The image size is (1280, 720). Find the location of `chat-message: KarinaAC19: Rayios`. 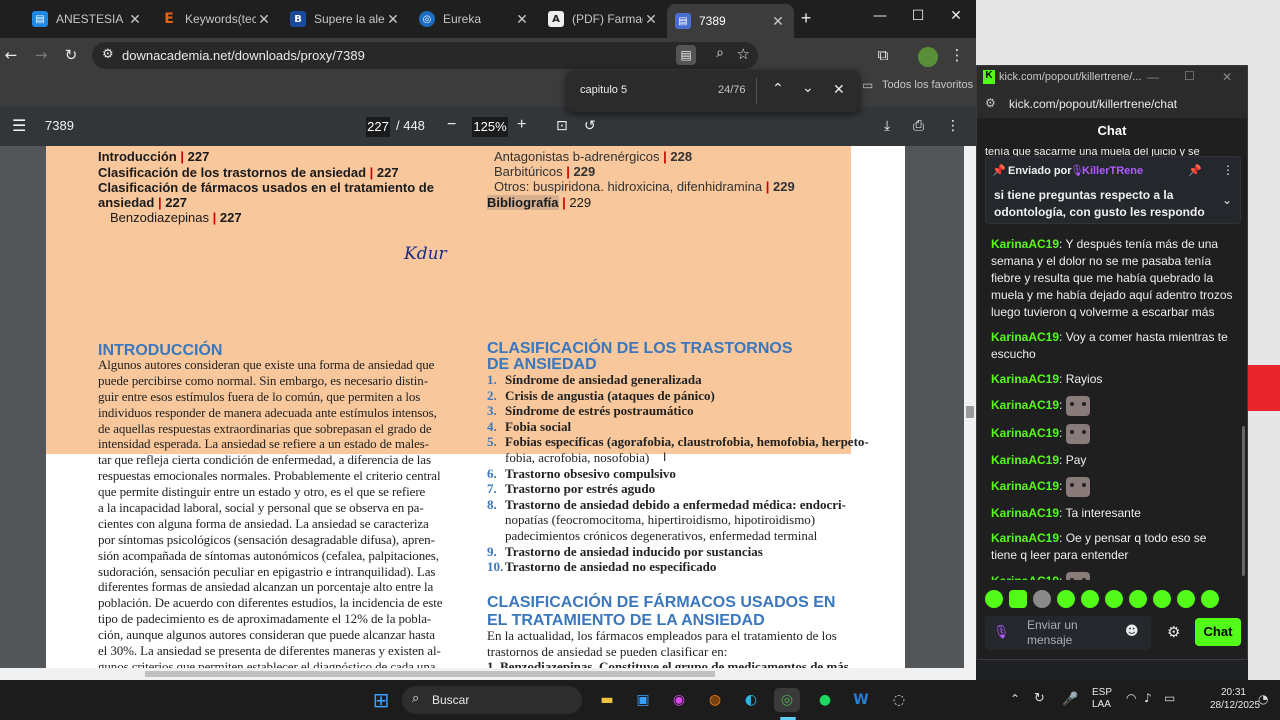

chat-message: KarinaAC19: Rayios is located at coordinates (1112, 379).